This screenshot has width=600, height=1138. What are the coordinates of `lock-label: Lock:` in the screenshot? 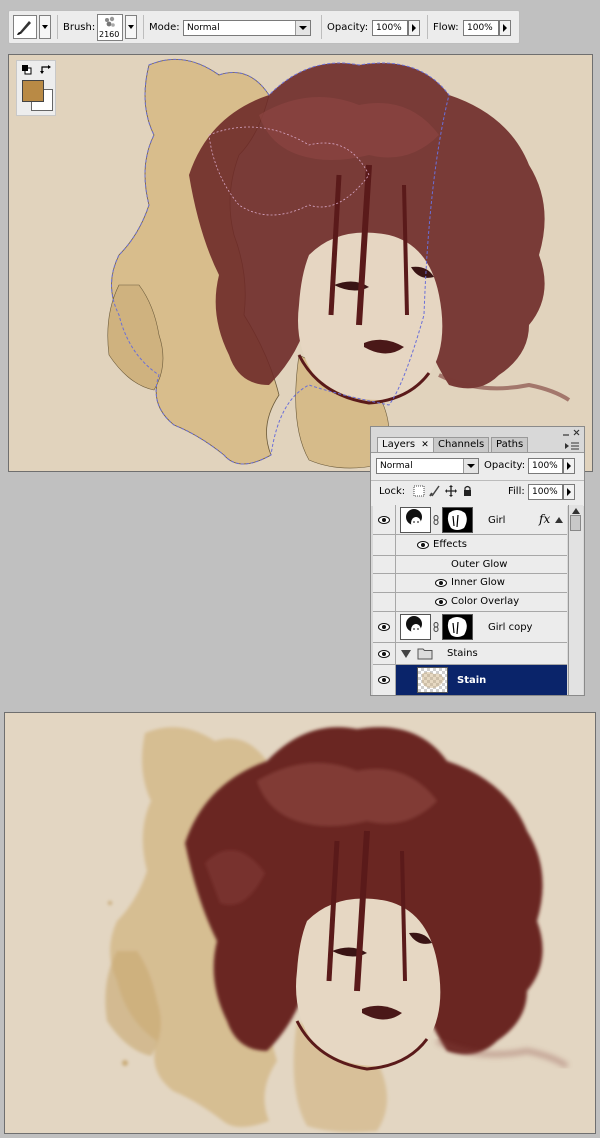 It's located at (392, 491).